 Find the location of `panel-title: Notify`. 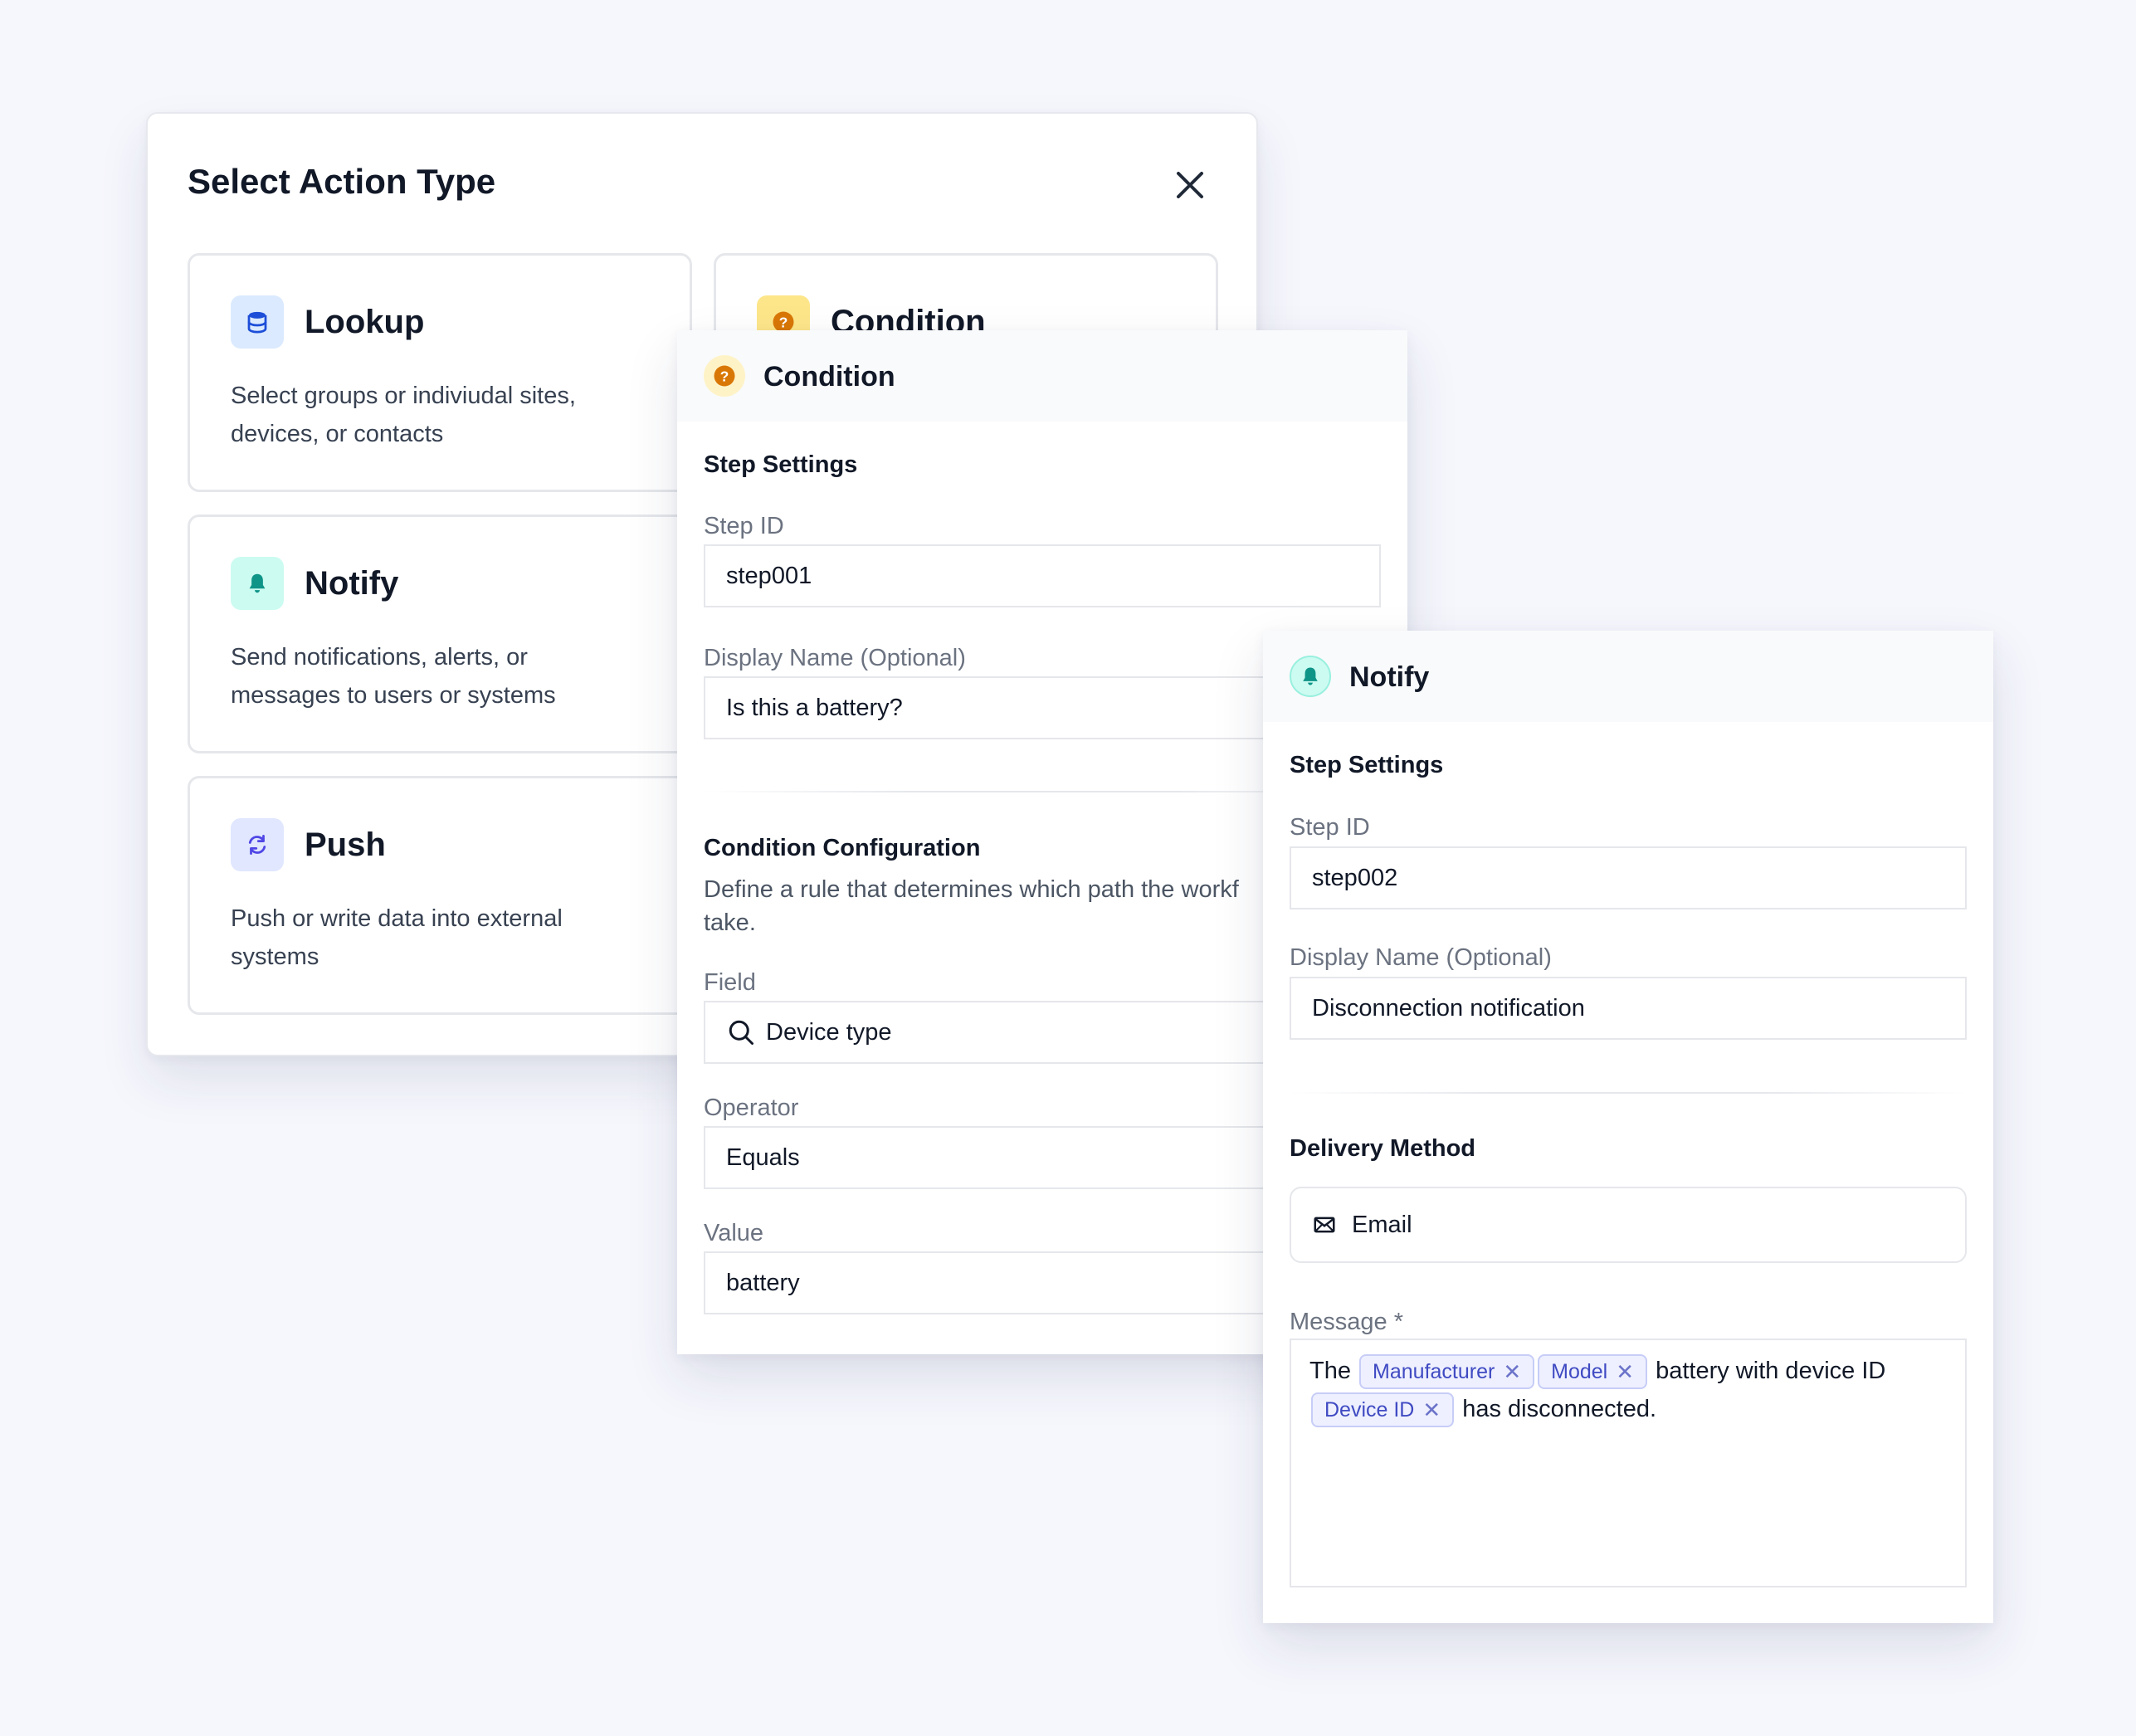

panel-title: Notify is located at coordinates (1389, 677).